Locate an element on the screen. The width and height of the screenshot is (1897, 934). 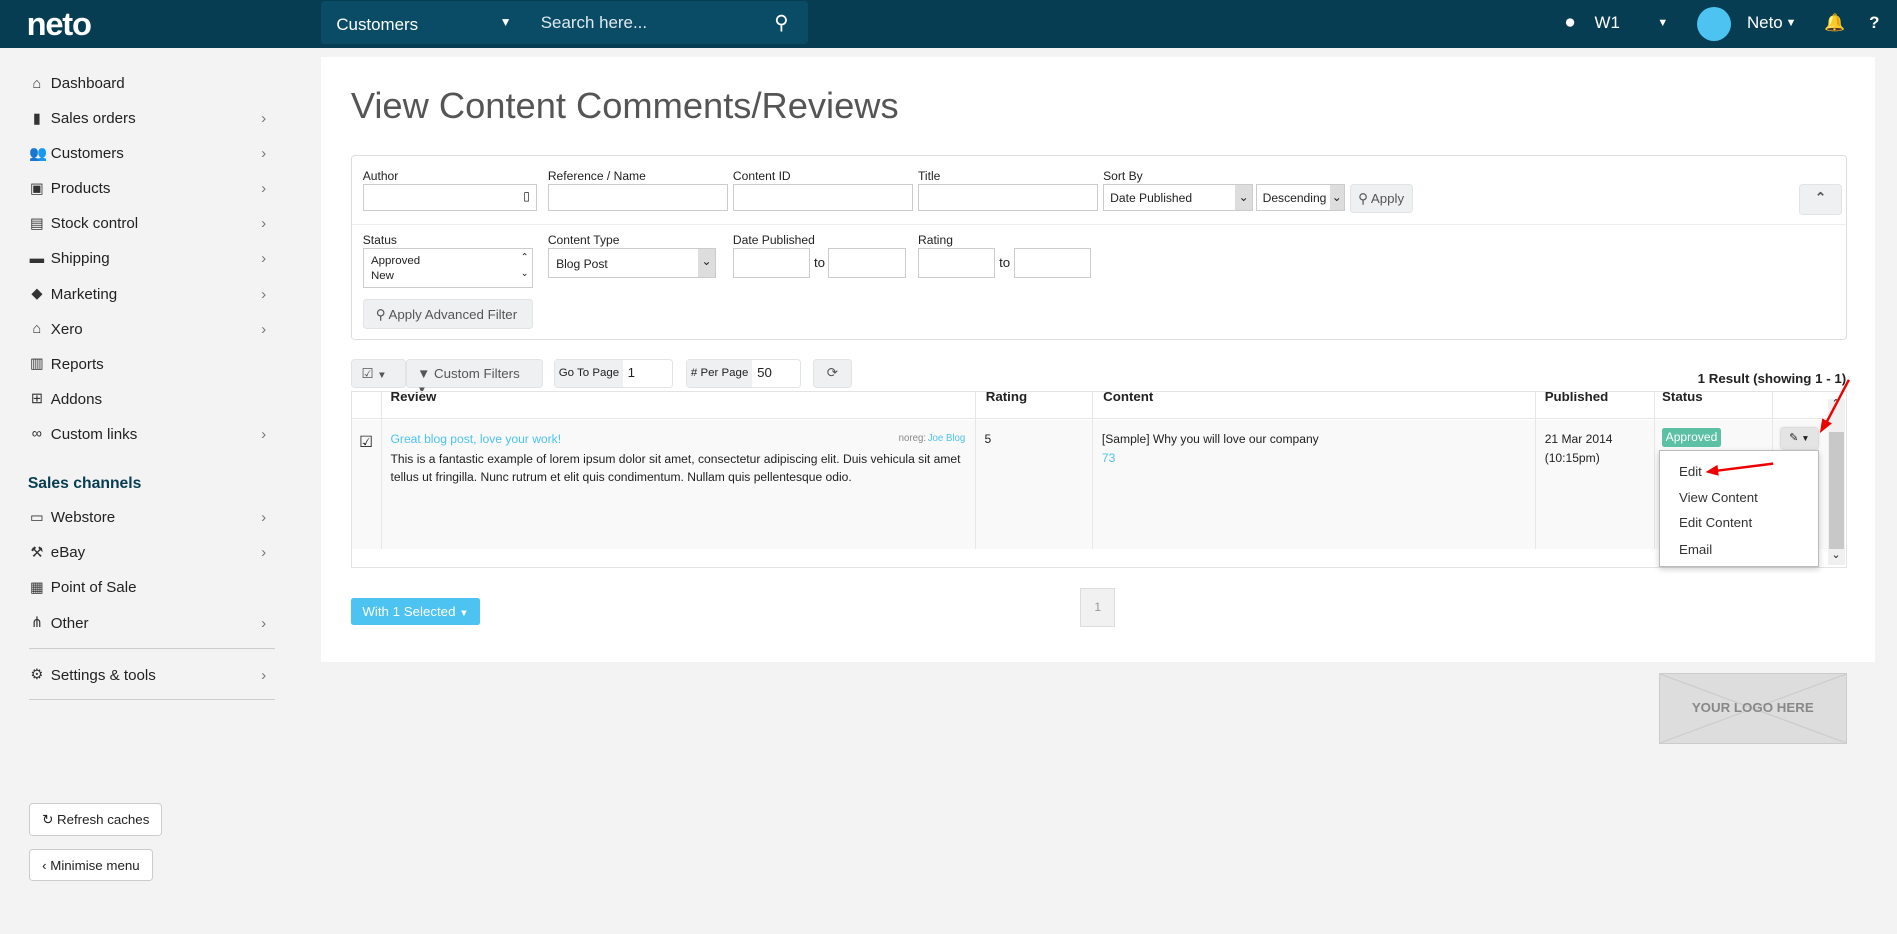
tag-icon: ◆ is located at coordinates (37, 294).